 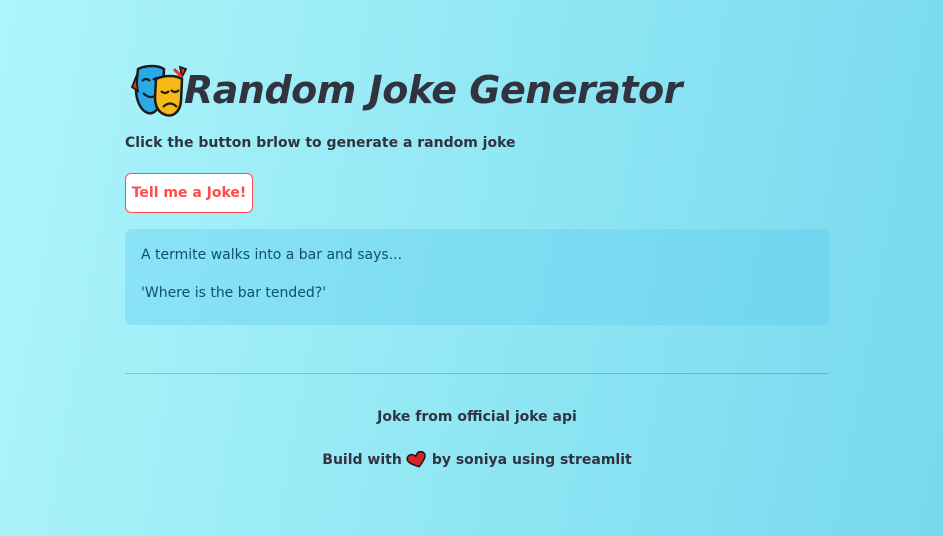 I want to click on credit-prefix: Build with, so click(x=362, y=460).